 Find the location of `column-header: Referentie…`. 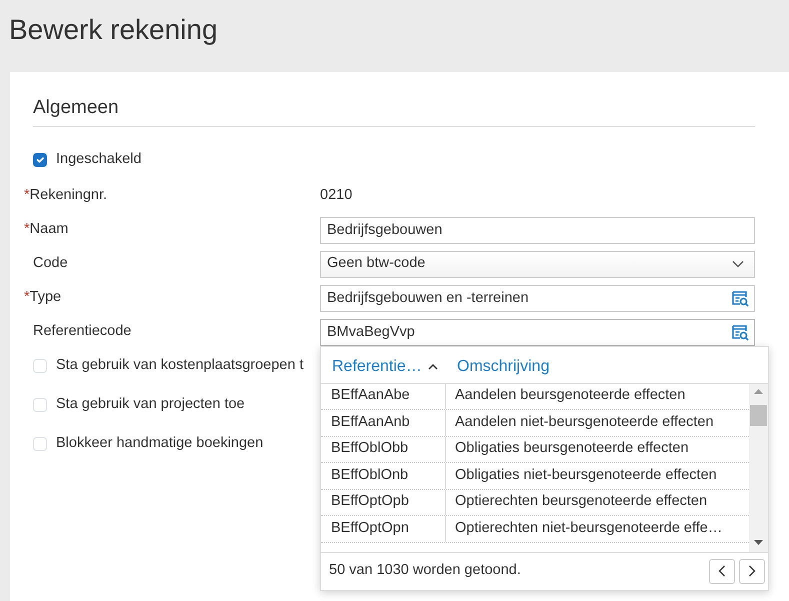

column-header: Referentie… is located at coordinates (383, 368).